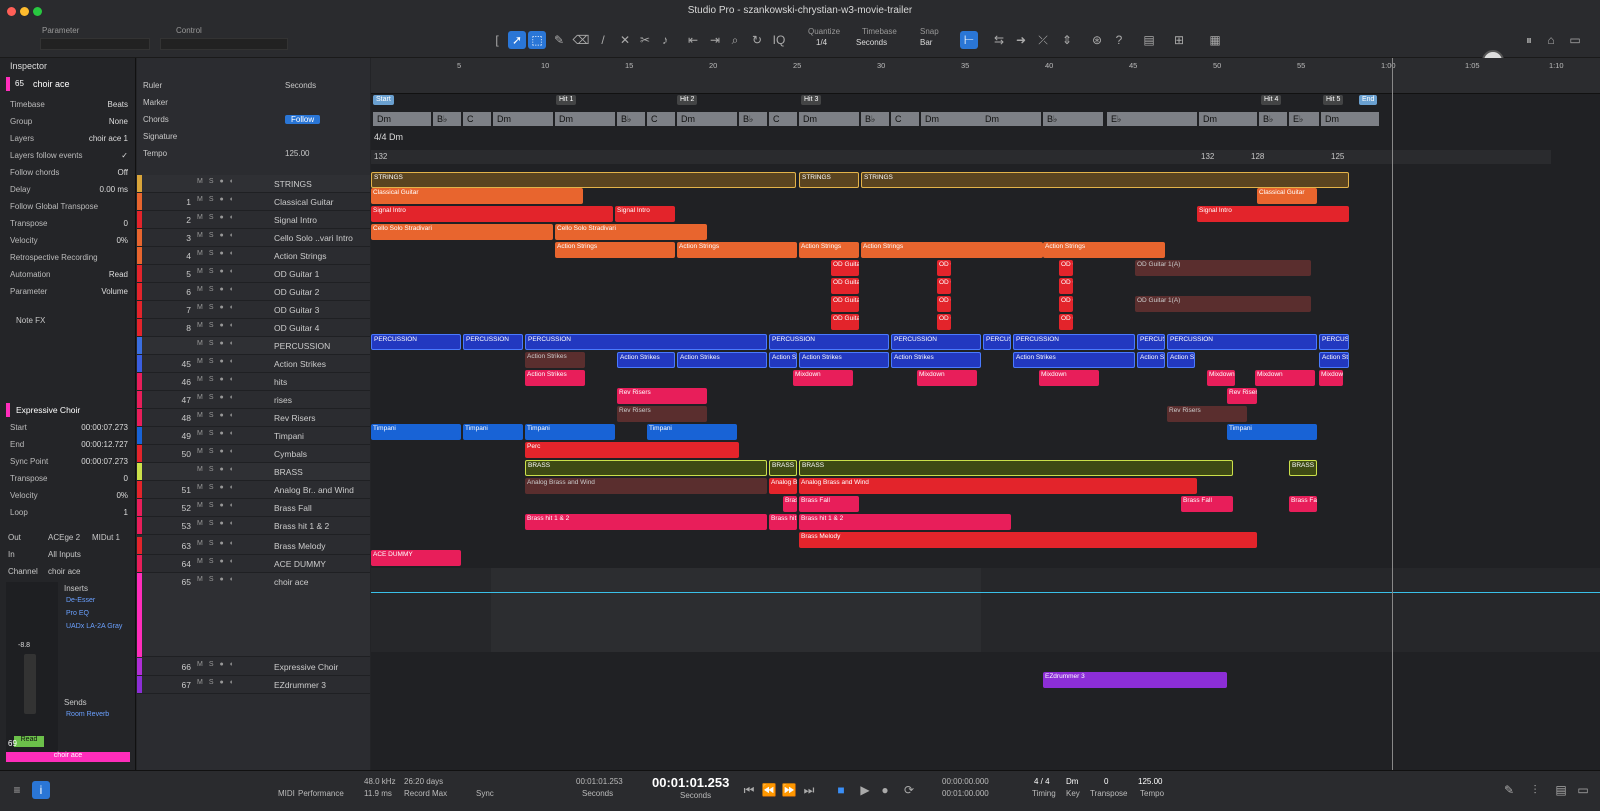  I want to click on marker: Hit 2, so click(687, 100).